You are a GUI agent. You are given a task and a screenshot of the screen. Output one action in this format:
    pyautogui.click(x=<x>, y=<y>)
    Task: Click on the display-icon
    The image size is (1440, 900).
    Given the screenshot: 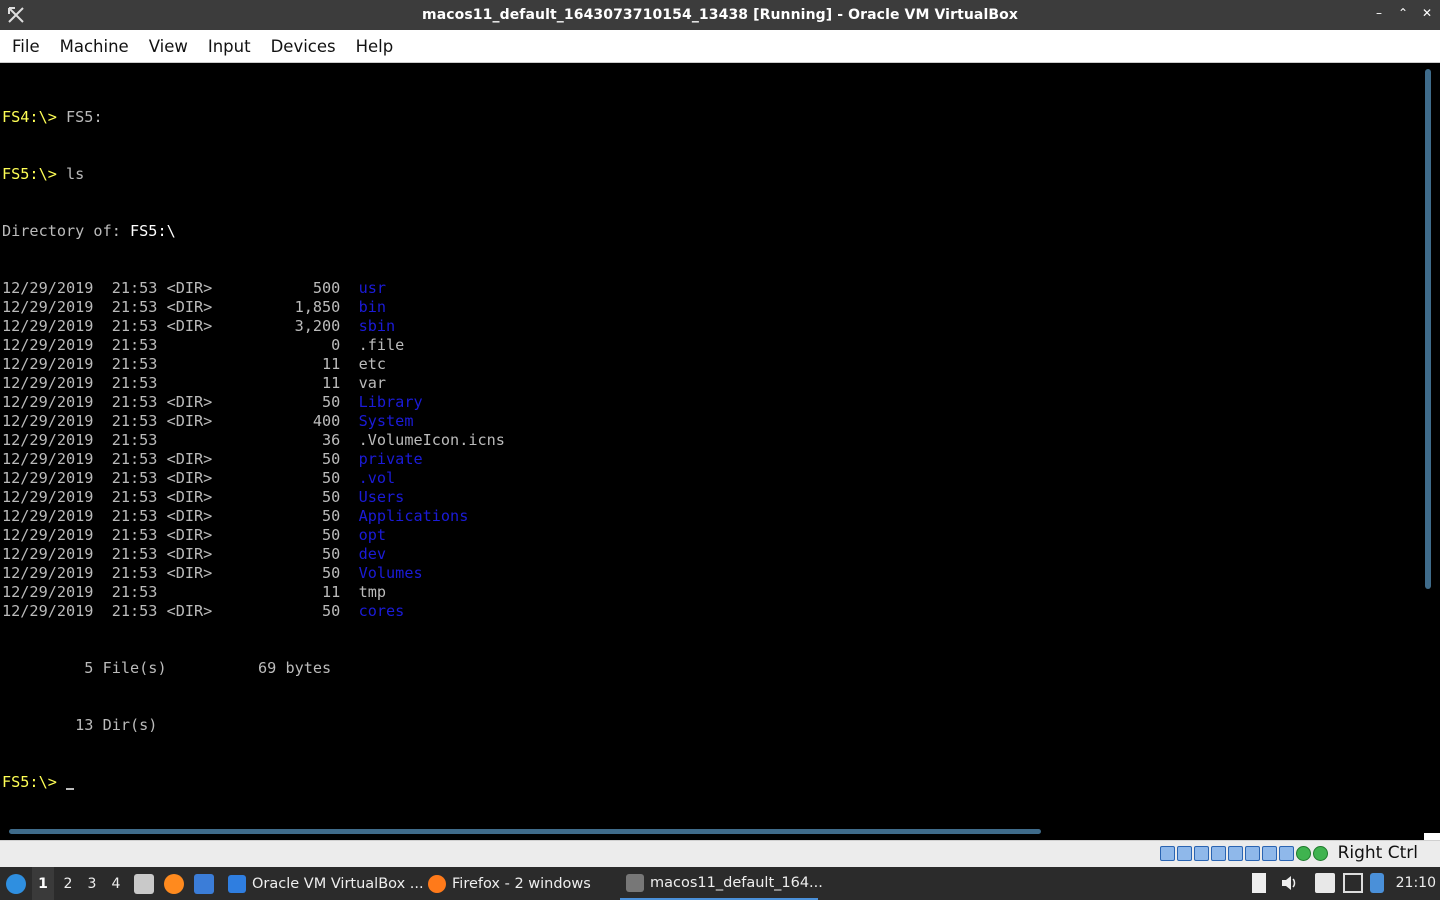 What is the action you would take?
    pyautogui.click(x=1269, y=853)
    